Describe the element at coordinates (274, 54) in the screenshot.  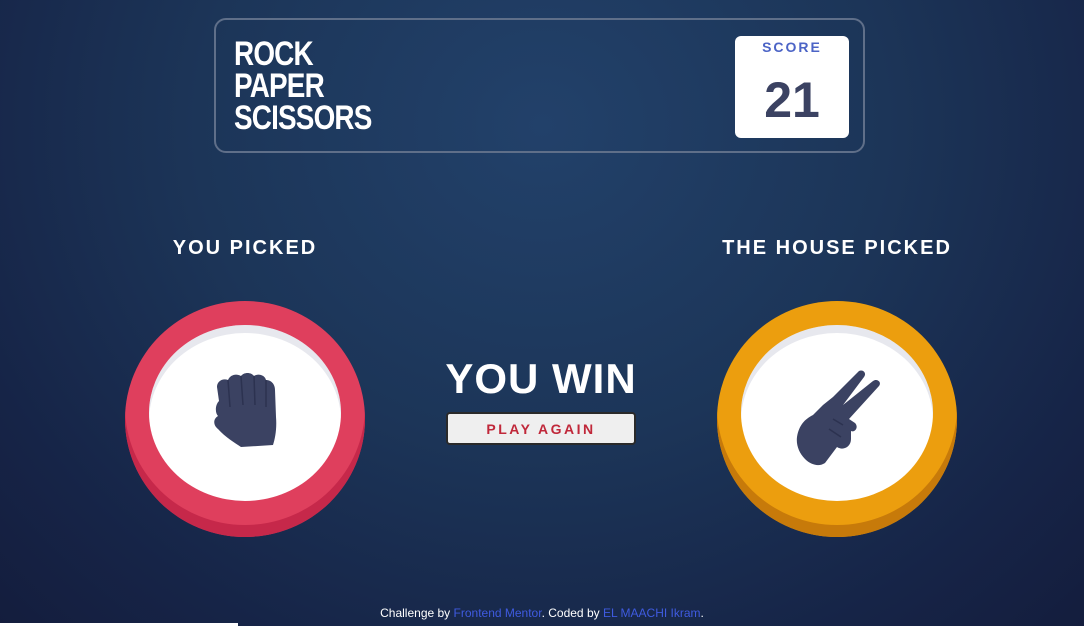
I see `title-line-rock: ROCK` at that location.